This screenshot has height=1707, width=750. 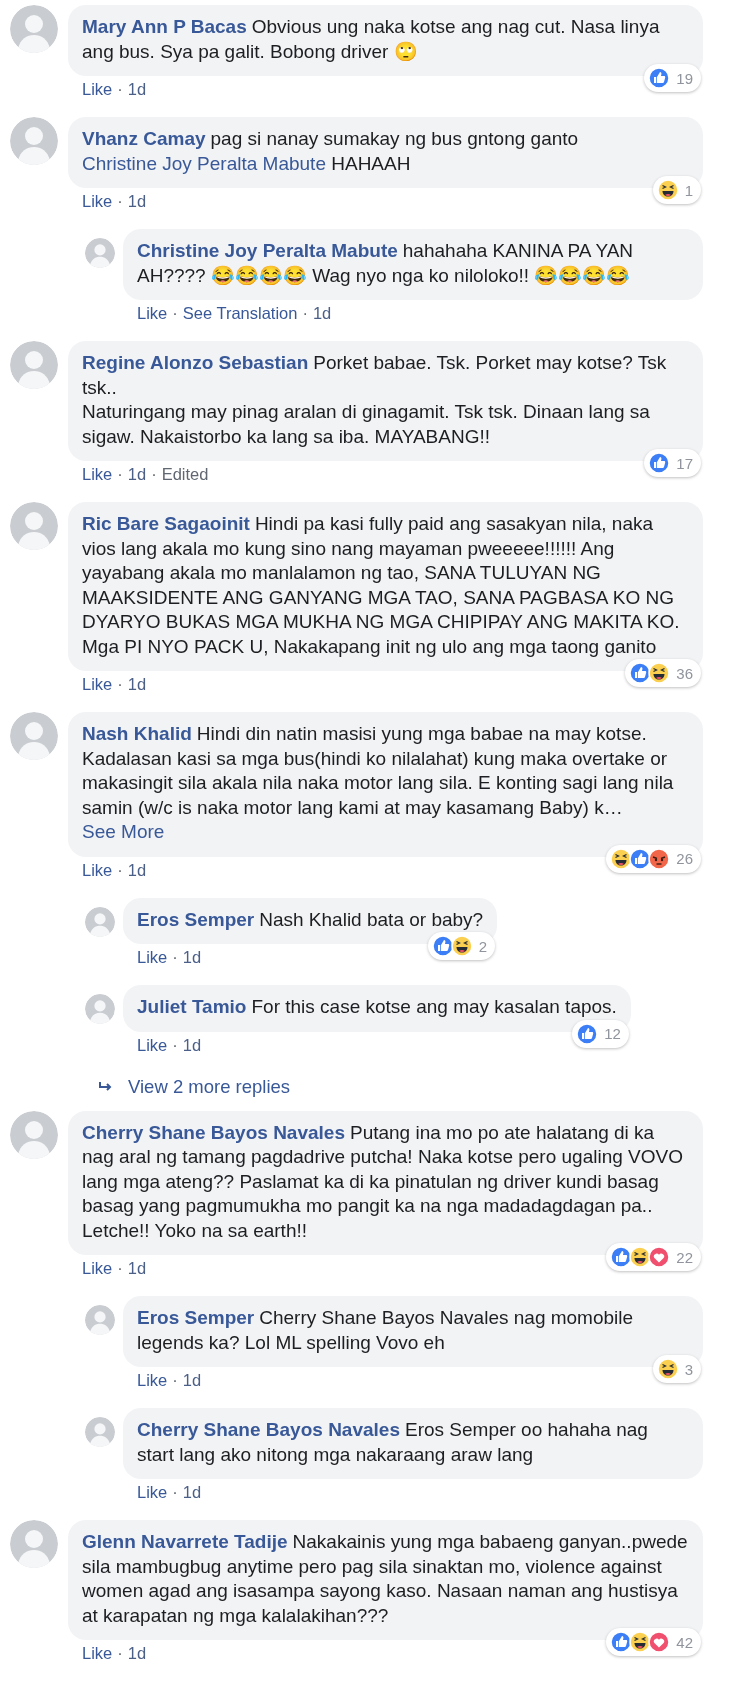 I want to click on comment-text: Nash Khalid Hindi din natin masisi yung mga babae na may kotse. Kadalasan kasi sa mga bus(hindi ko nilalahat) kung maka overtake or makasingit sila akala nila naka motor lang sila. E konting sagi lang nila samin (w/c is naka motor lang kami at may kasamang Baby) k… See More, so click(x=378, y=783).